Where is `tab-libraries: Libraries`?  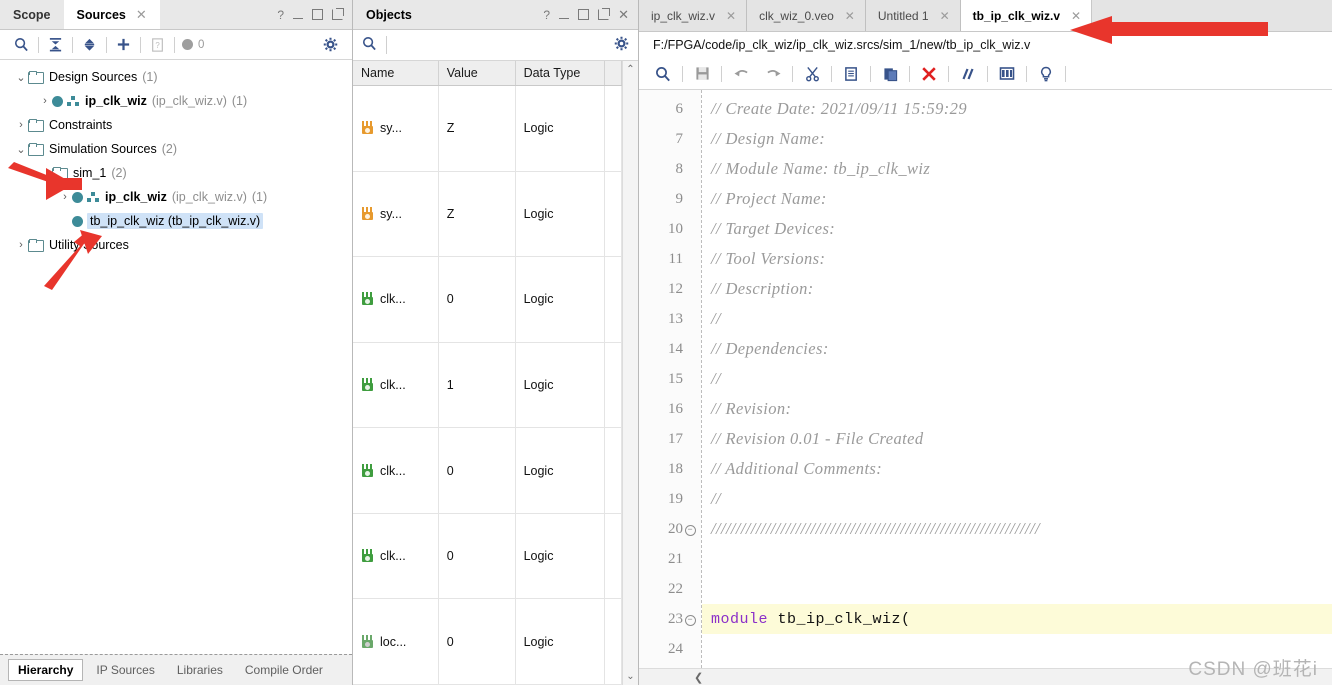
tab-libraries: Libraries is located at coordinates (200, 670).